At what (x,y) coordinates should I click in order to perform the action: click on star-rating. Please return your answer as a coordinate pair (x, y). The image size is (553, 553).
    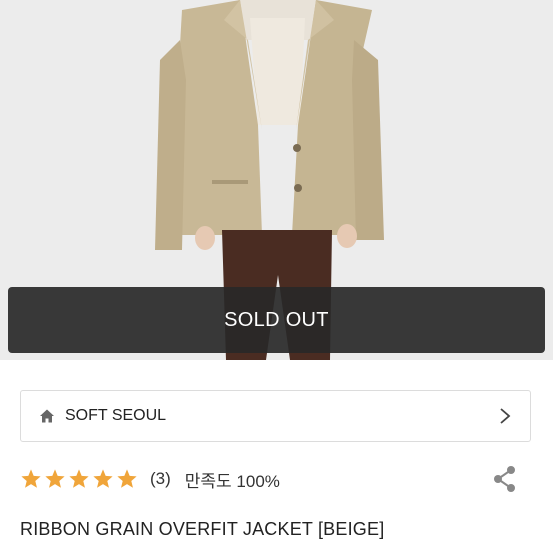
    Looking at the image, I should click on (79, 479).